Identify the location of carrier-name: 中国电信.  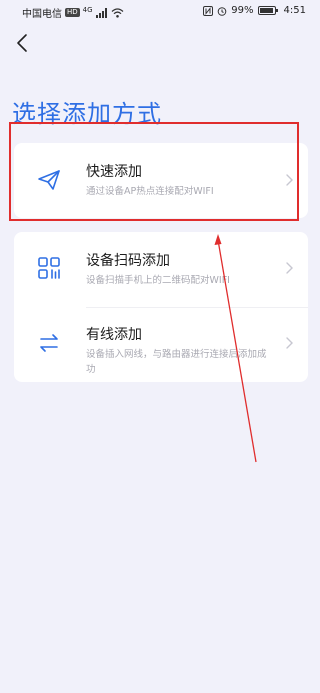
(42, 14).